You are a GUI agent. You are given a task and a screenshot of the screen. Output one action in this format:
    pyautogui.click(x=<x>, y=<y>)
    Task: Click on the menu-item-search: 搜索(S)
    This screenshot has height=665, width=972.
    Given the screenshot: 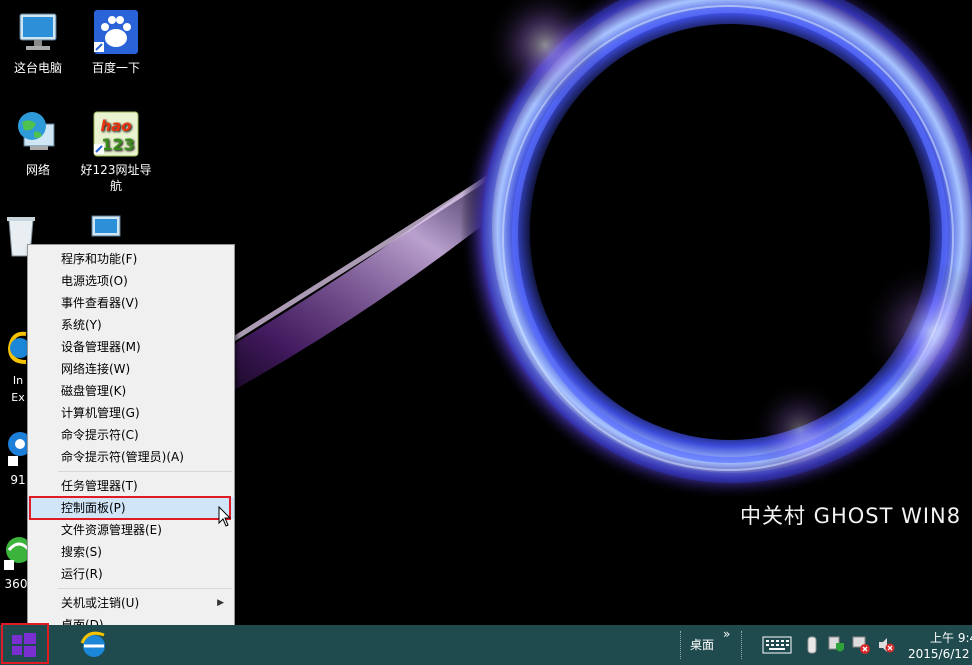 What is the action you would take?
    pyautogui.click(x=131, y=552)
    